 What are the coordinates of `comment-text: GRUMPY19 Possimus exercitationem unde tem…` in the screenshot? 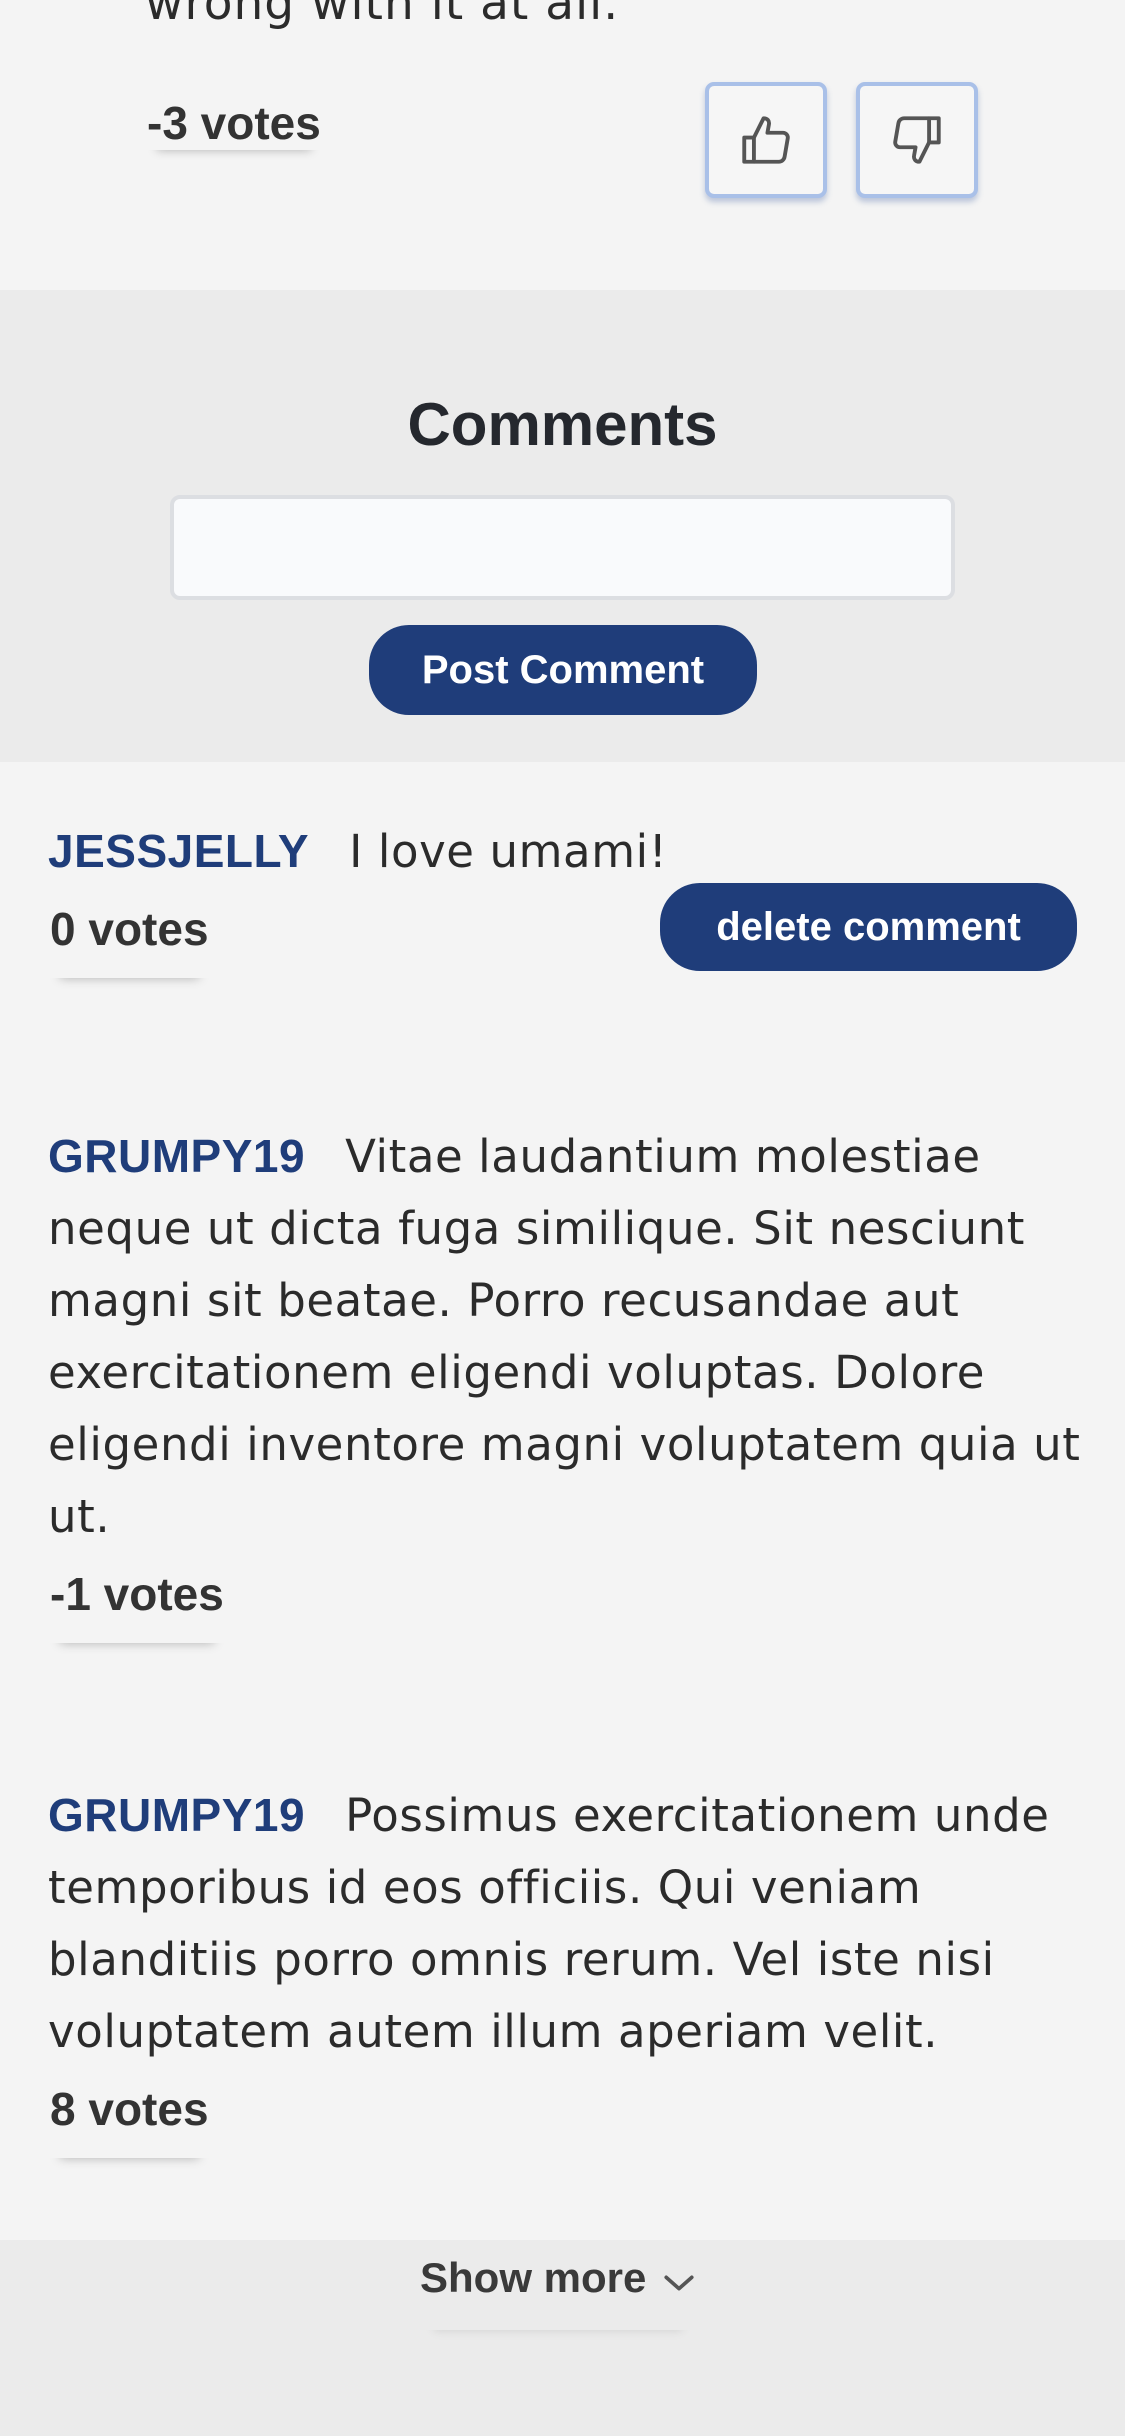 It's located at (568, 1923).